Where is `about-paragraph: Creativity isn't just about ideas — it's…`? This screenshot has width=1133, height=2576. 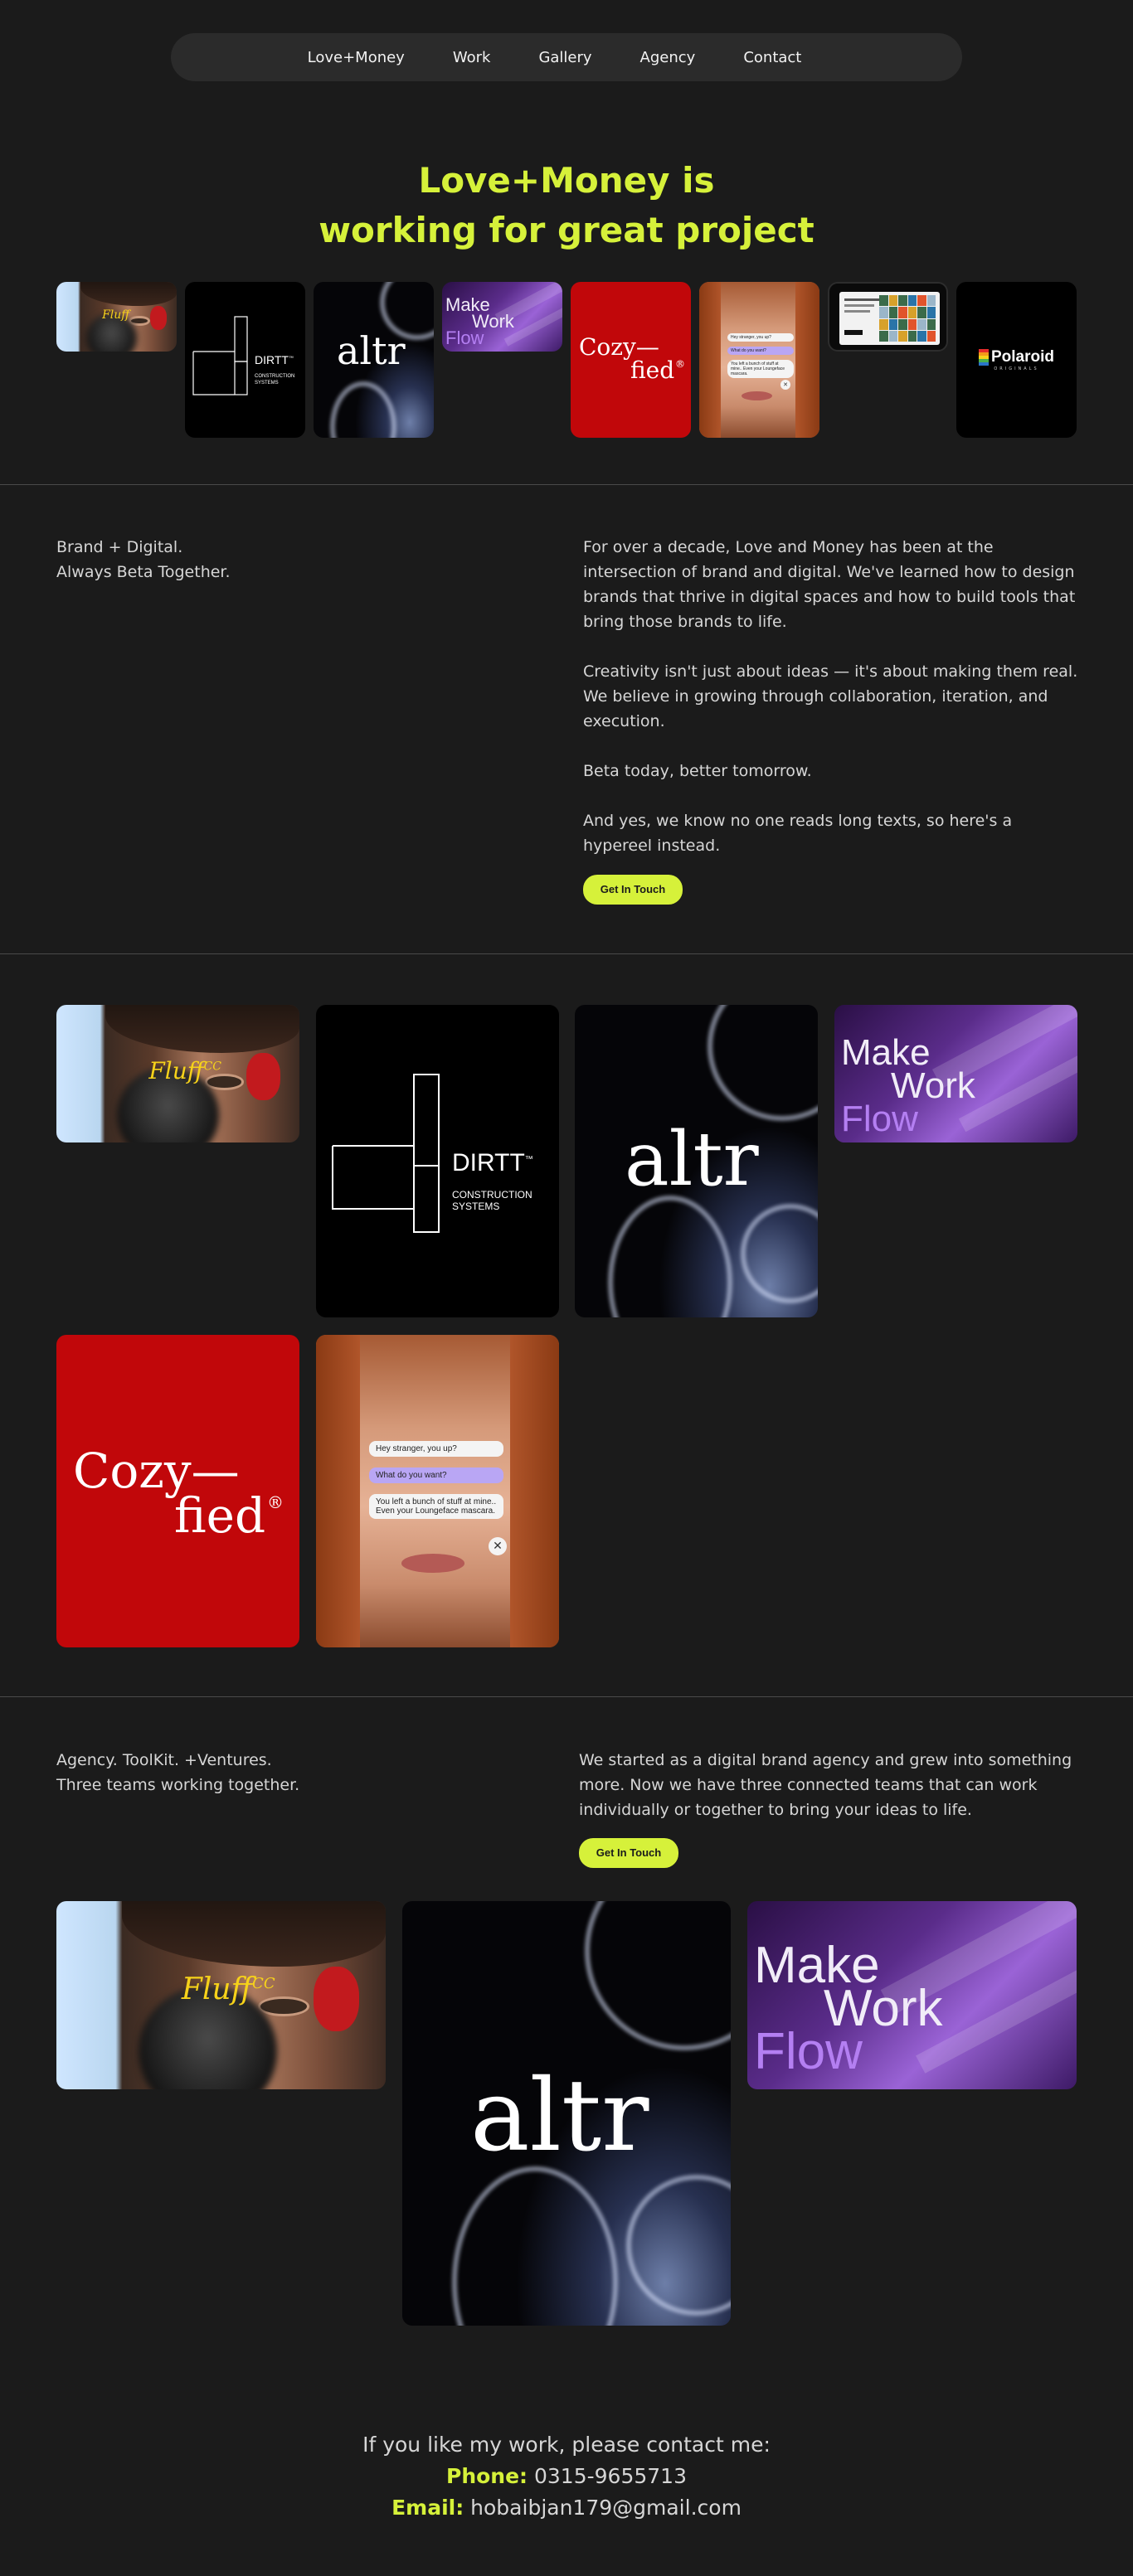 about-paragraph: Creativity isn't just about ideas — it's… is located at coordinates (831, 696).